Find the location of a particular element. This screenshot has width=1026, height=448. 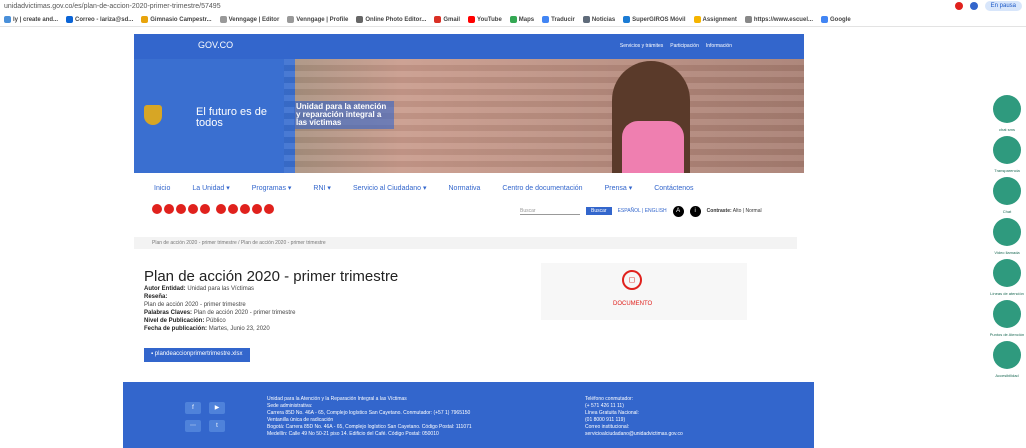

chat-icon is located at coordinates (1007, 191).